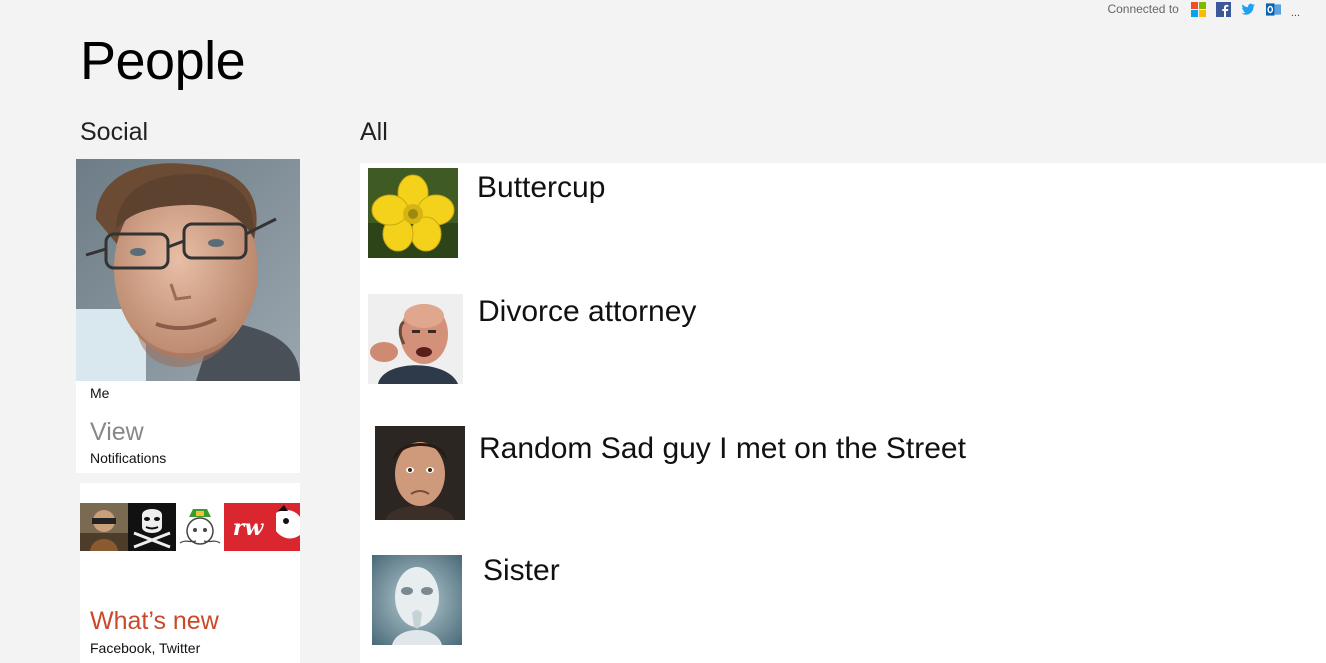  I want to click on me-tile: Me View Notifications, so click(188, 316).